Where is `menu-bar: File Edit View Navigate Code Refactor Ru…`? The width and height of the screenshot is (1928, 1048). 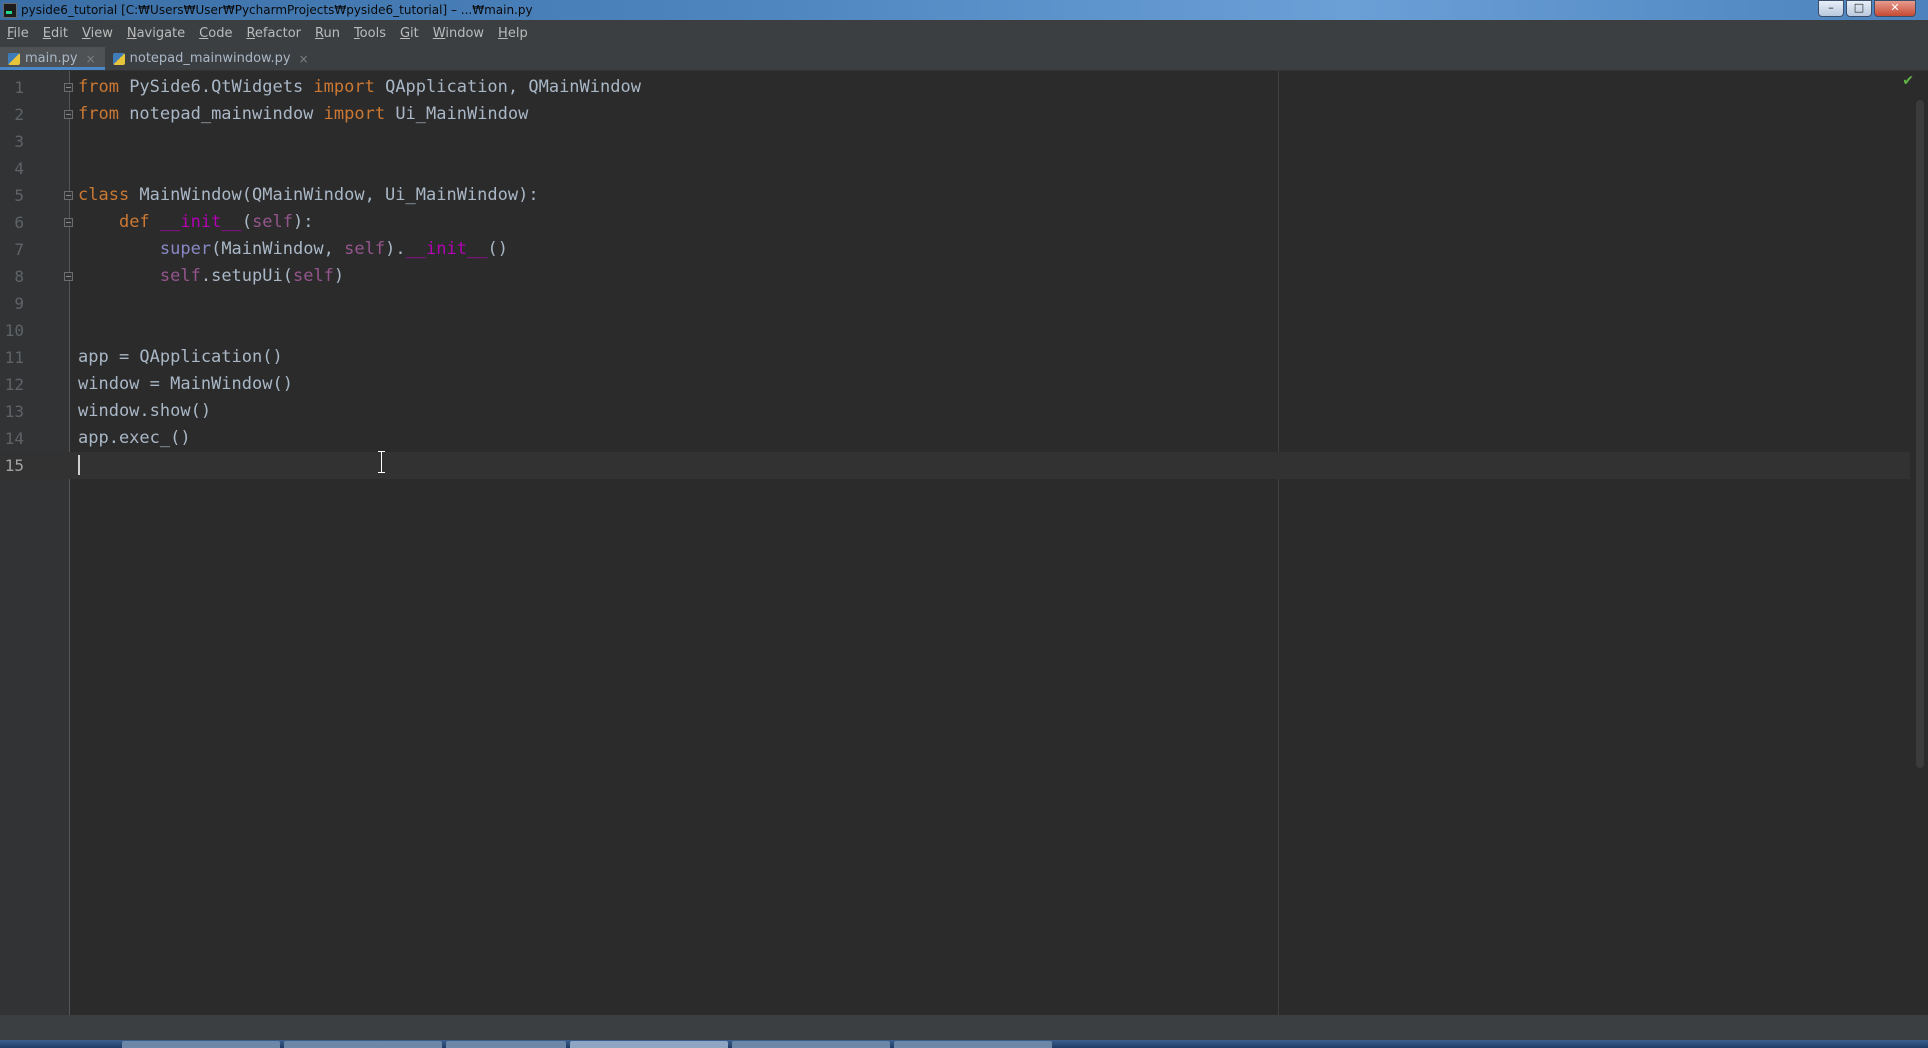 menu-bar: File Edit View Navigate Code Refactor Ru… is located at coordinates (964, 33).